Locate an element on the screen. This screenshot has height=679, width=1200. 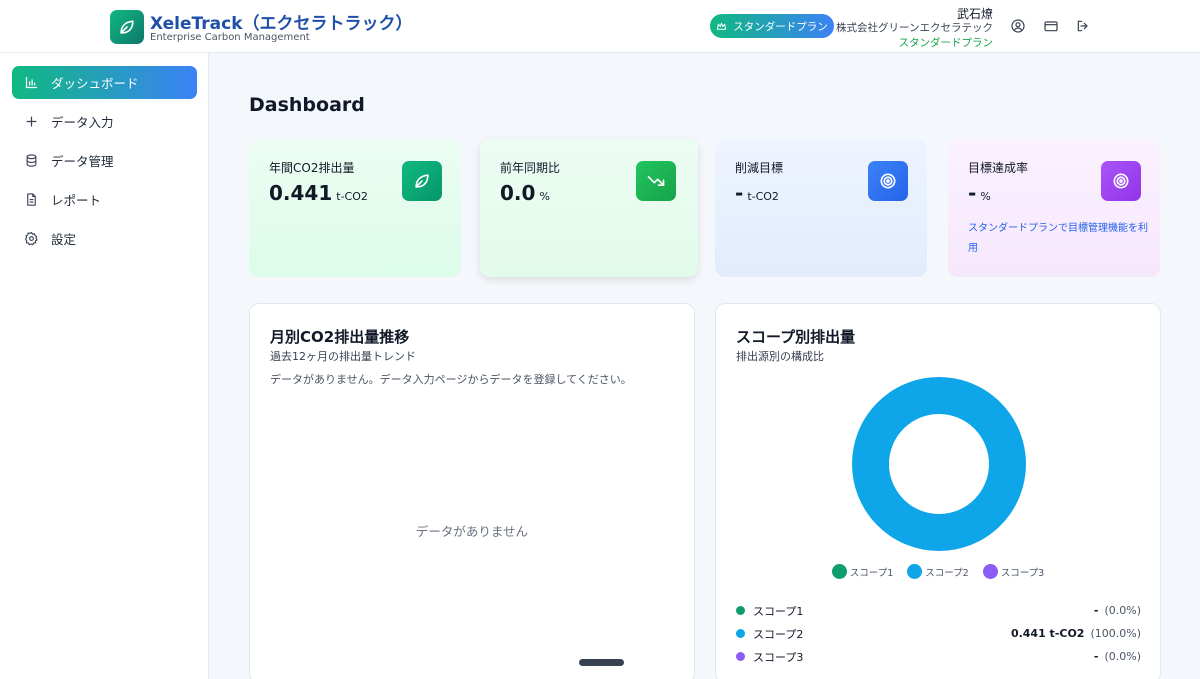
chart-legend: スコープ1 スコープ2 スコープ3 is located at coordinates (938, 571).